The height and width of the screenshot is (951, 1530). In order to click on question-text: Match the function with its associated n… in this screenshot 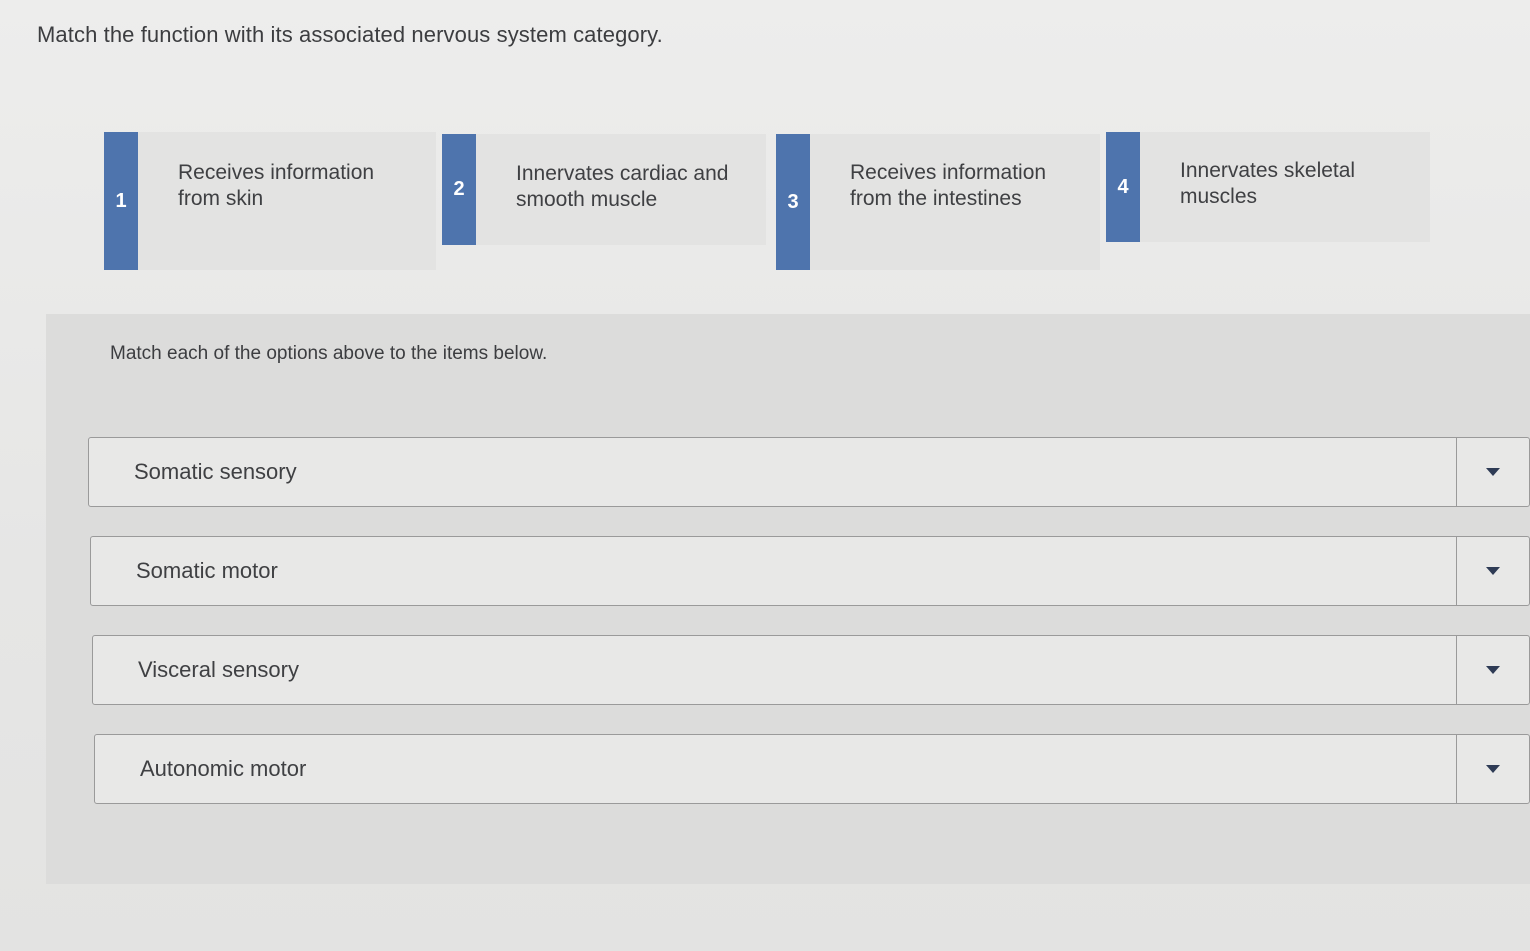, I will do `click(350, 34)`.